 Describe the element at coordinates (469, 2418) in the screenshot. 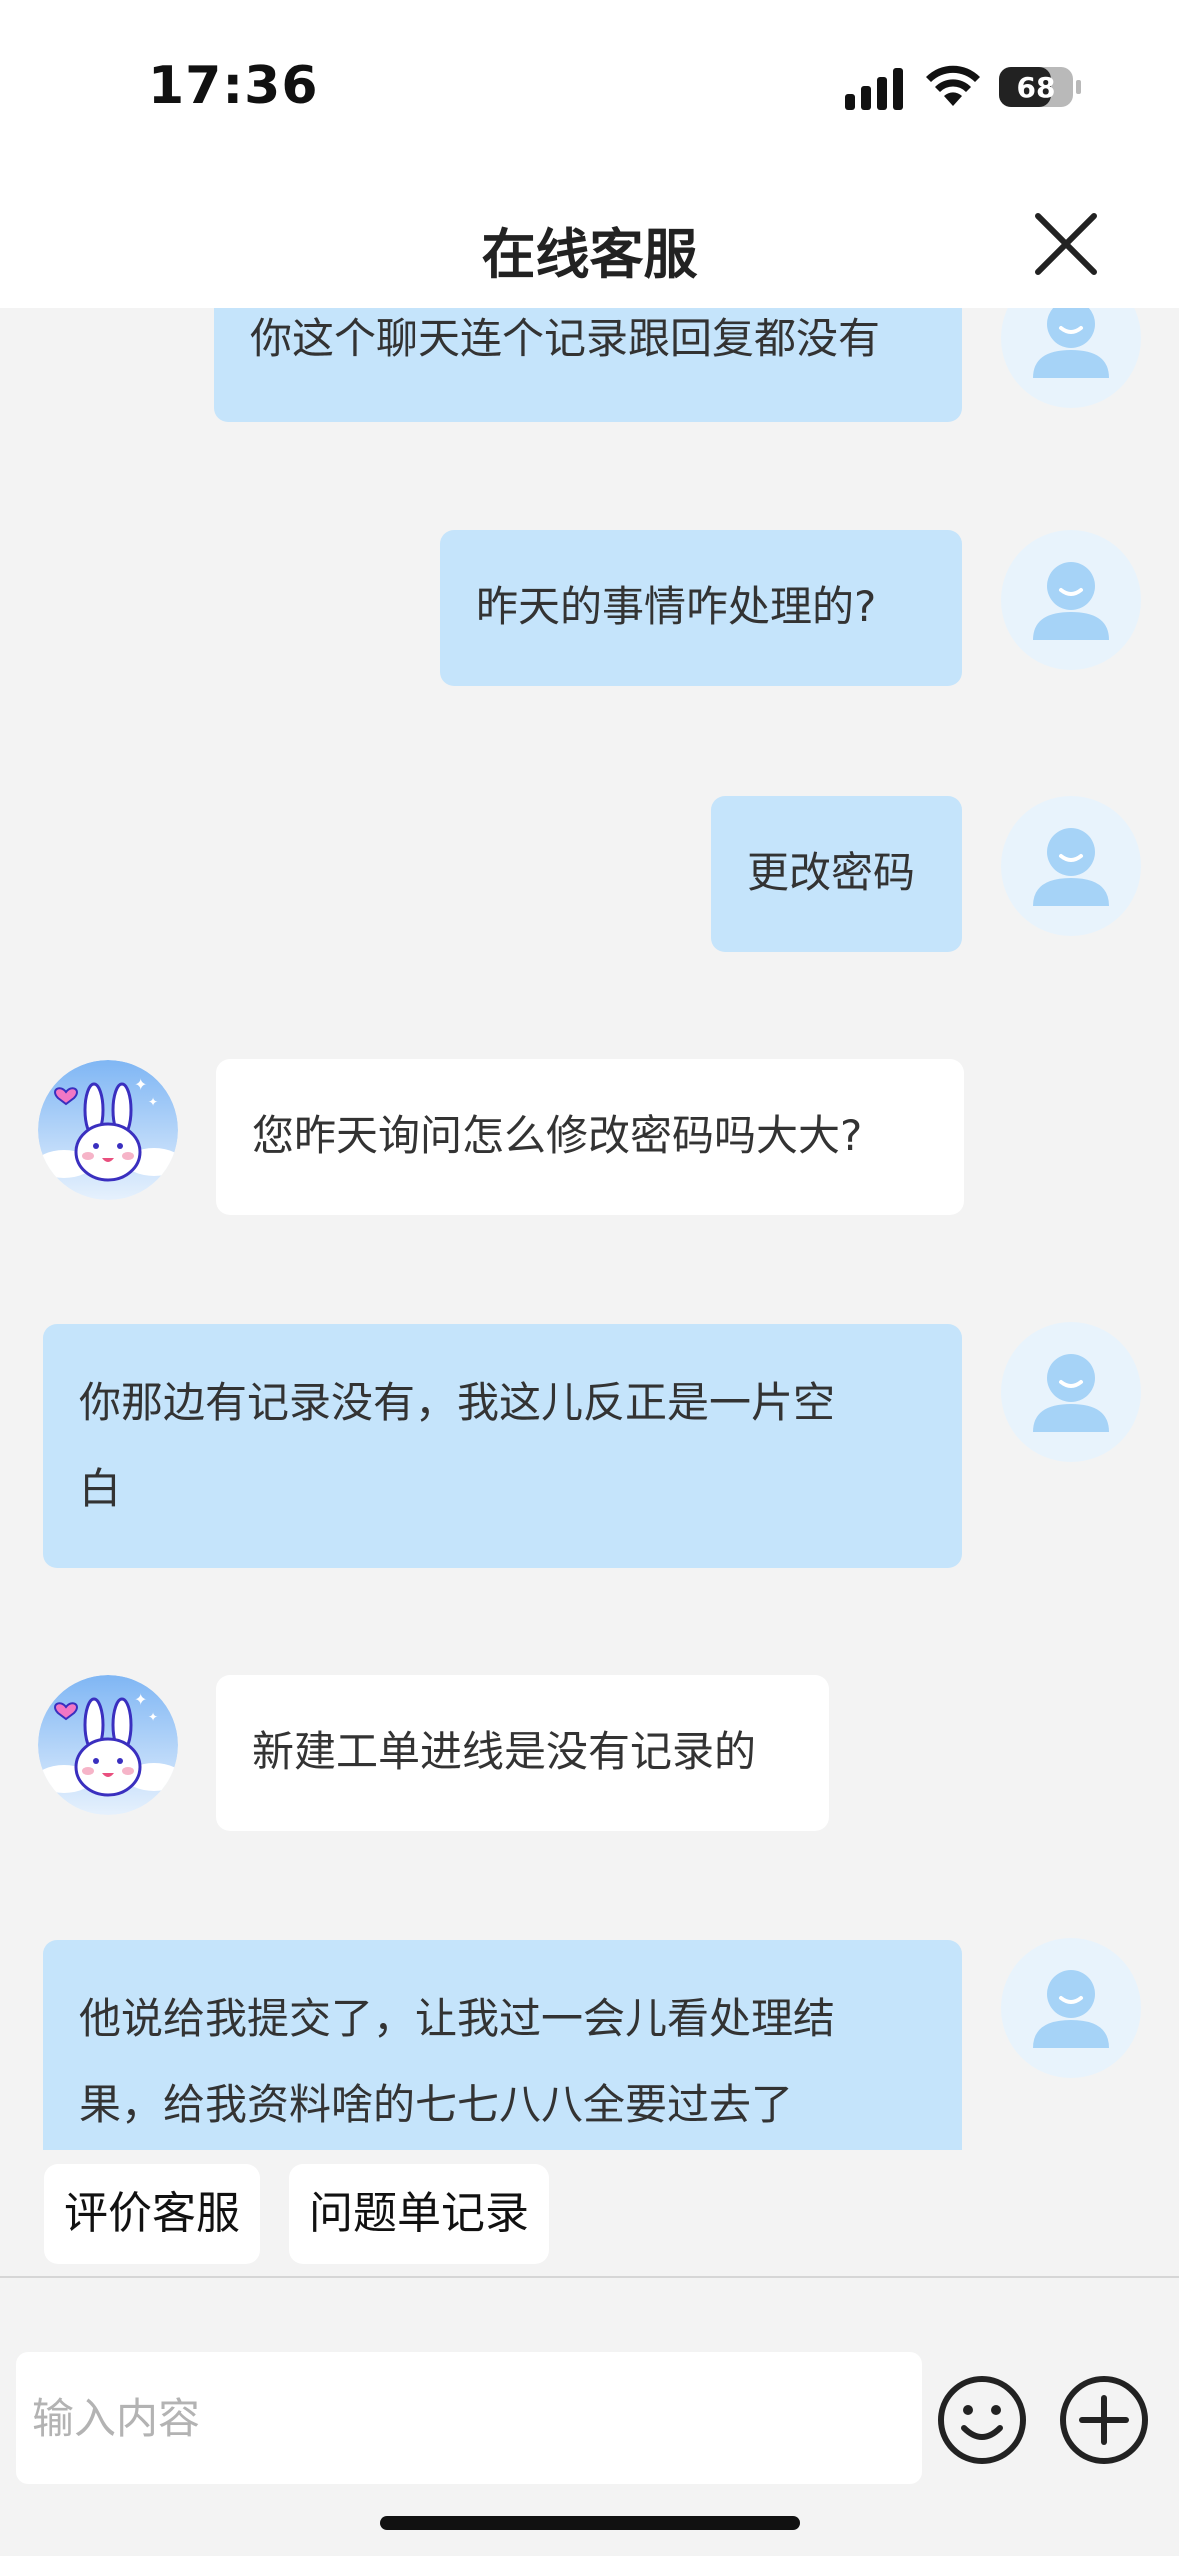

I see `message-input` at that location.